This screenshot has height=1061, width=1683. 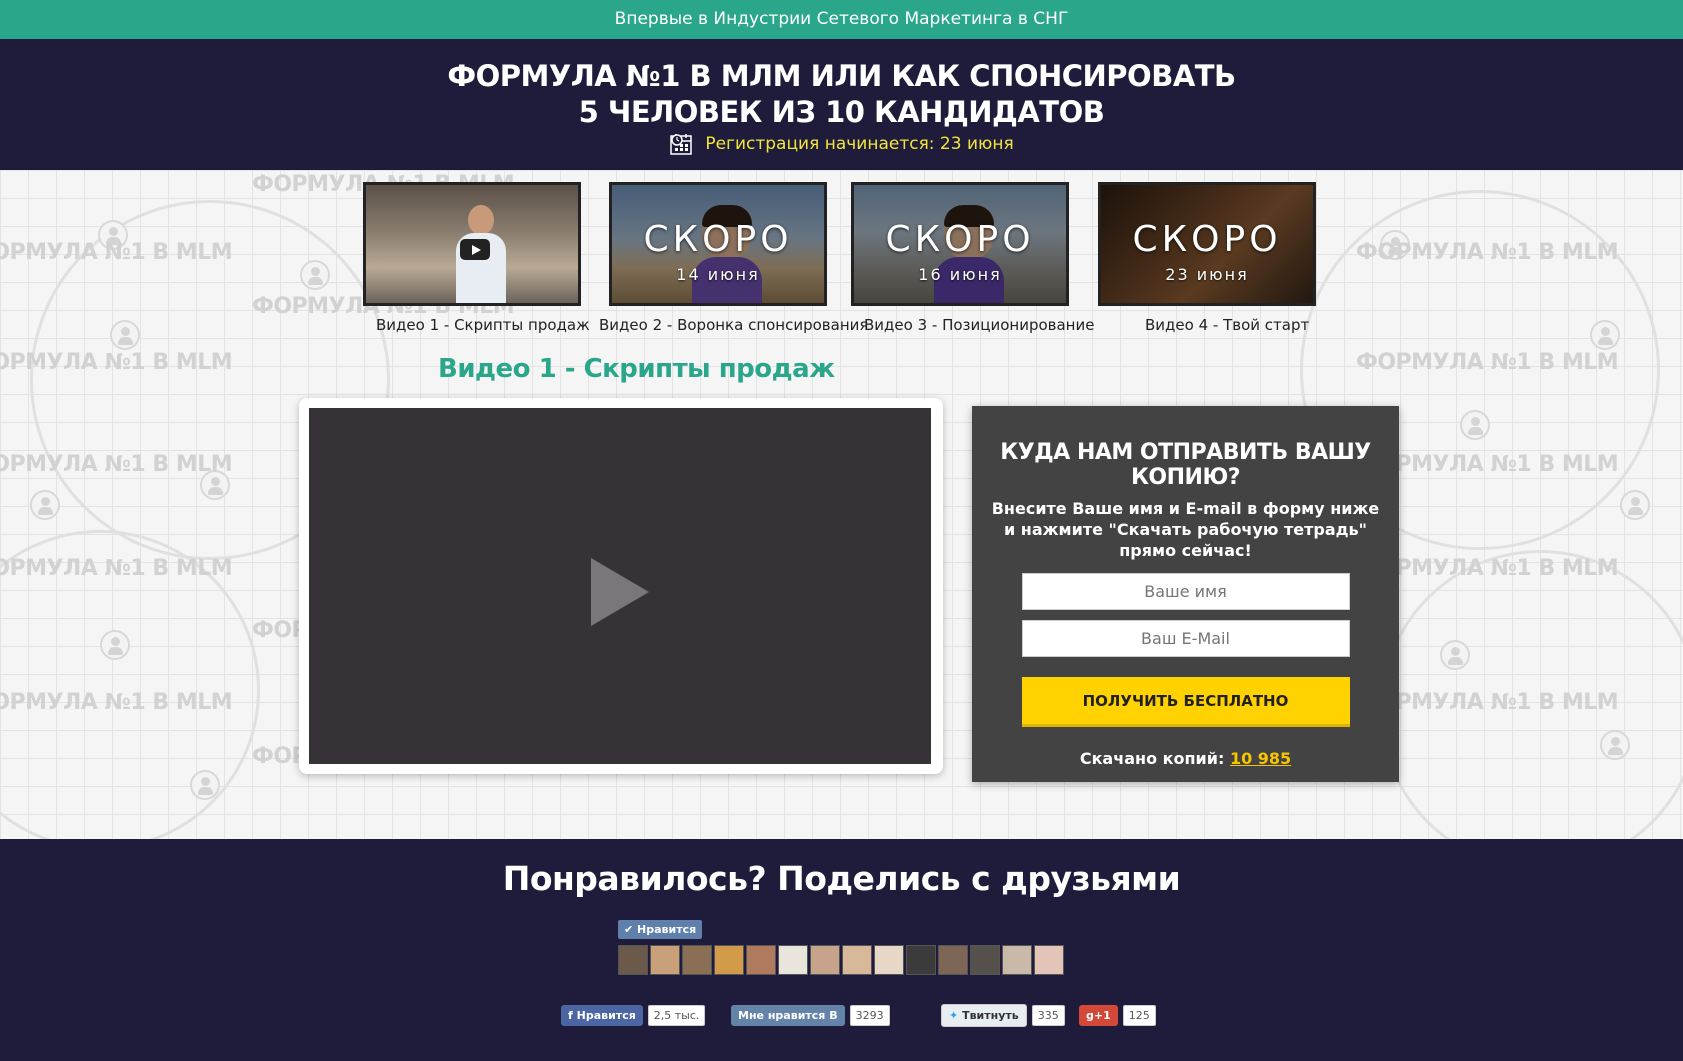 I want to click on facebook-like-button: f Нравится, so click(x=602, y=1015).